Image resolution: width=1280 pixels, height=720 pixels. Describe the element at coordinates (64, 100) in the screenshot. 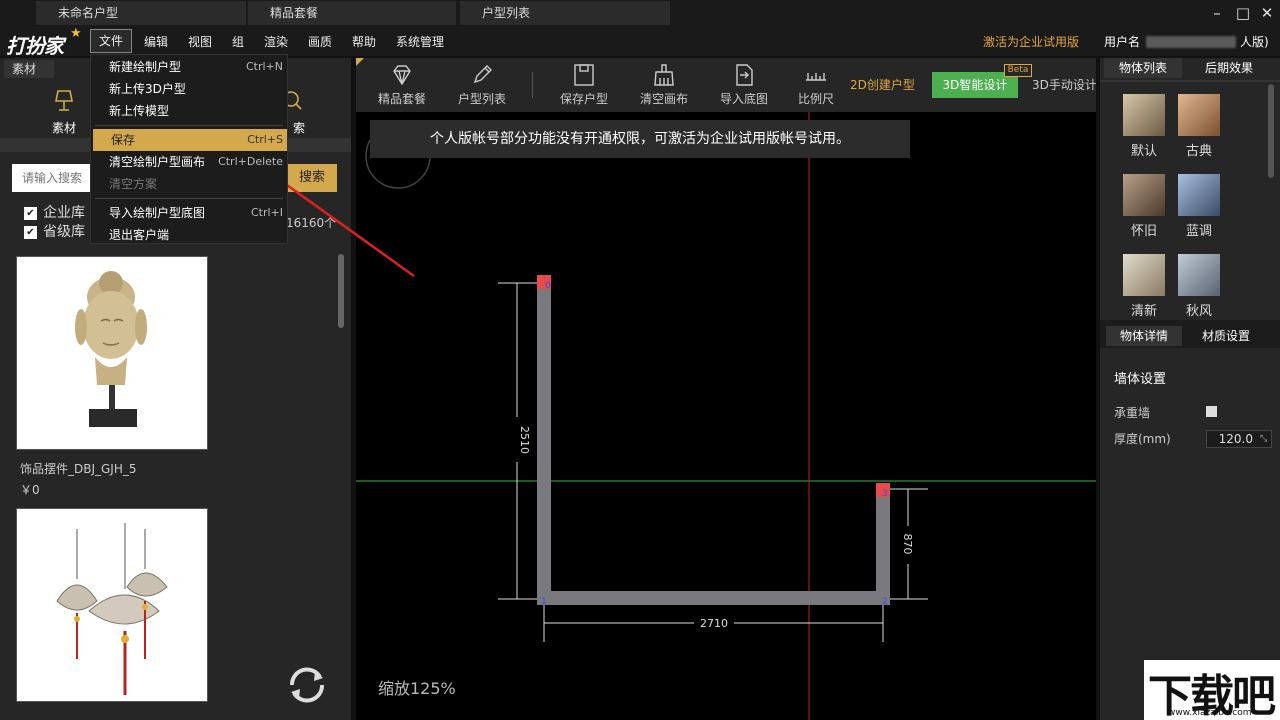

I see `lamp-icon` at that location.